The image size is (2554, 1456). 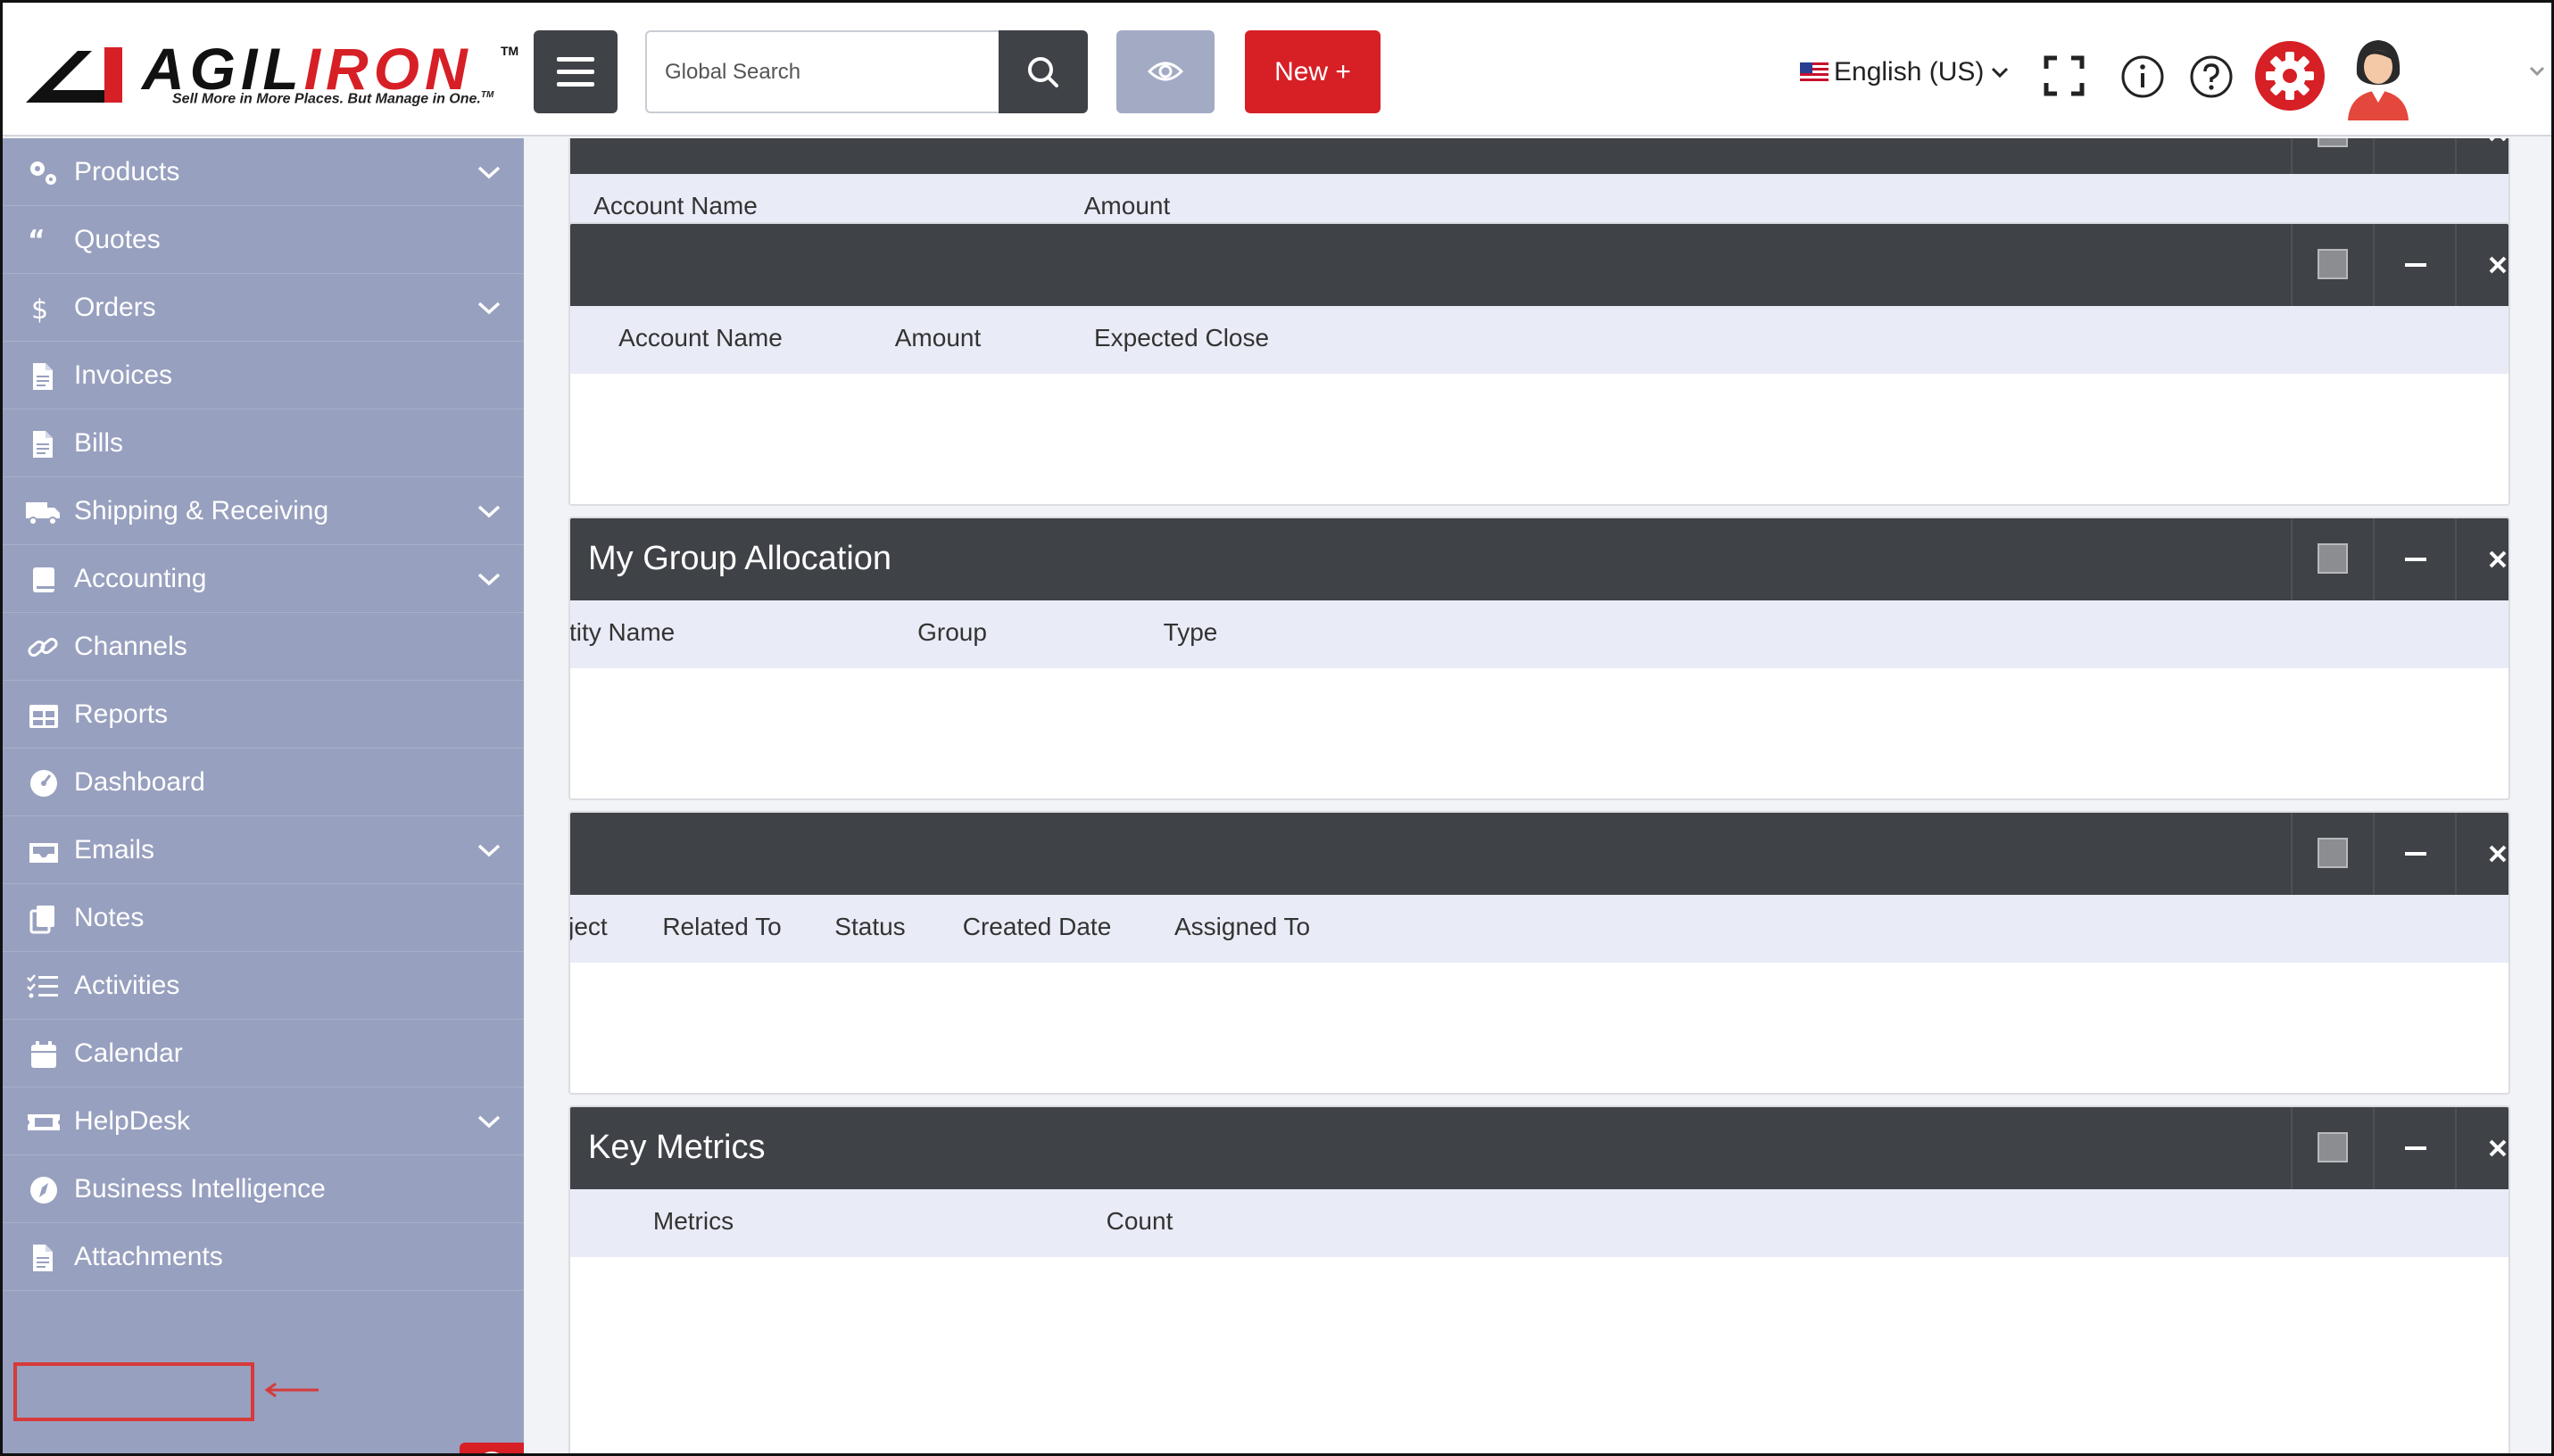 I want to click on column-header: Type, so click(x=1191, y=632).